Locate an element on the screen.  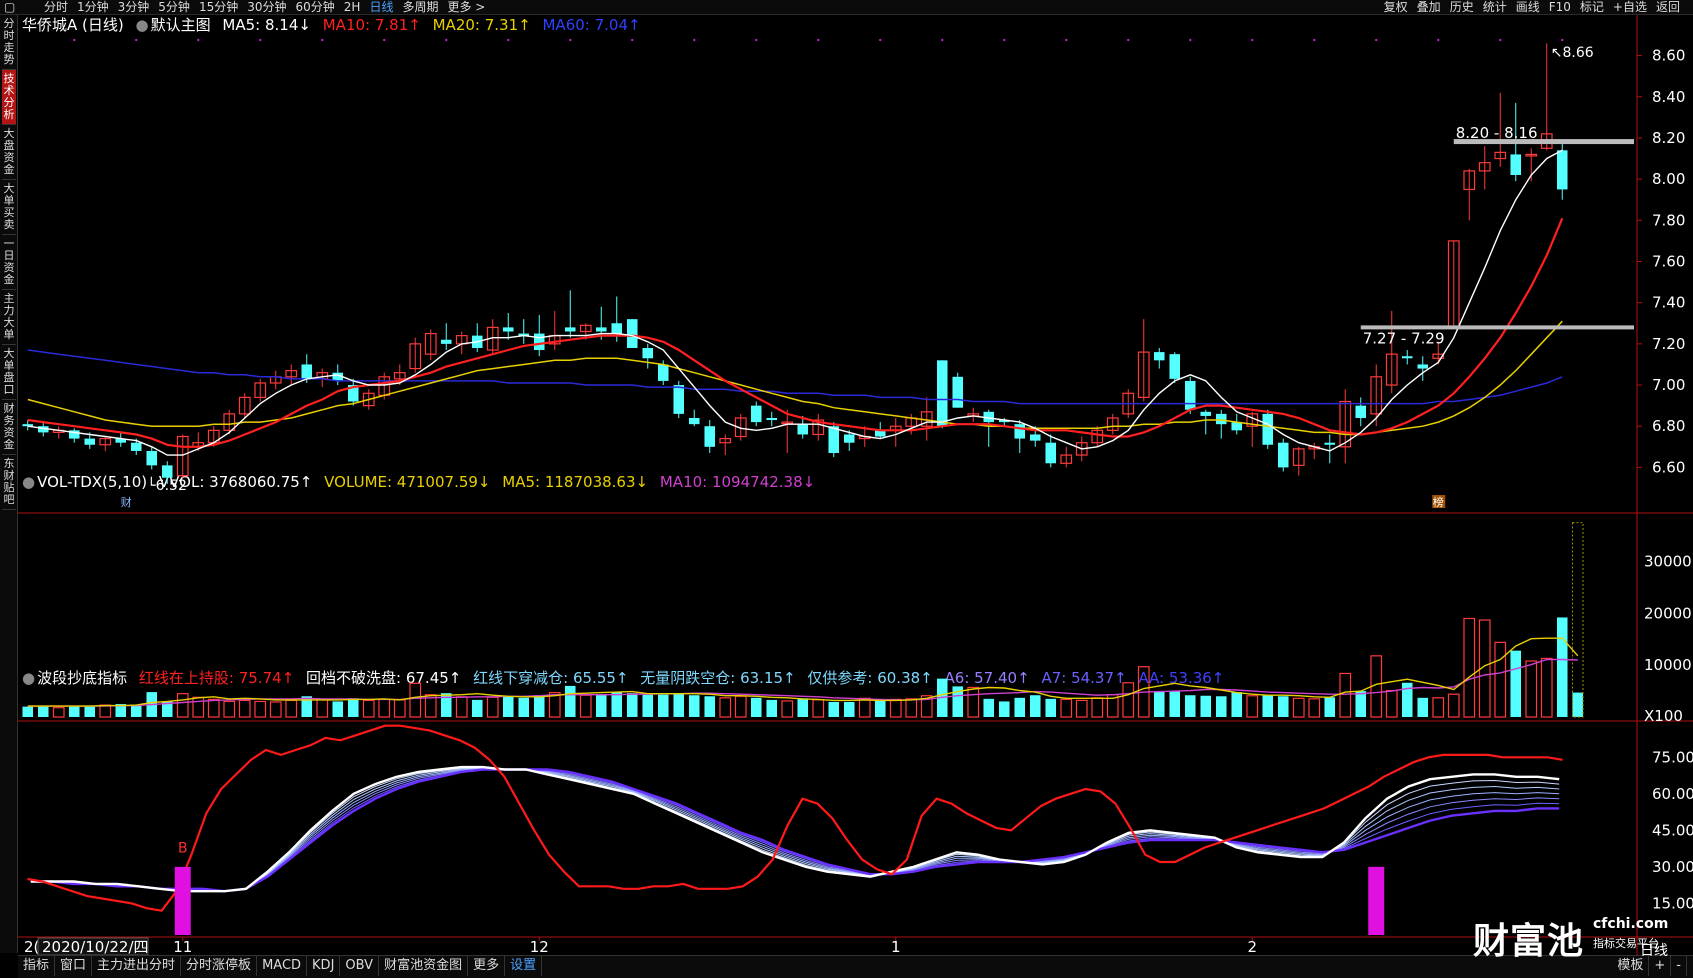
wave-band-line is located at coordinates (795, 829).